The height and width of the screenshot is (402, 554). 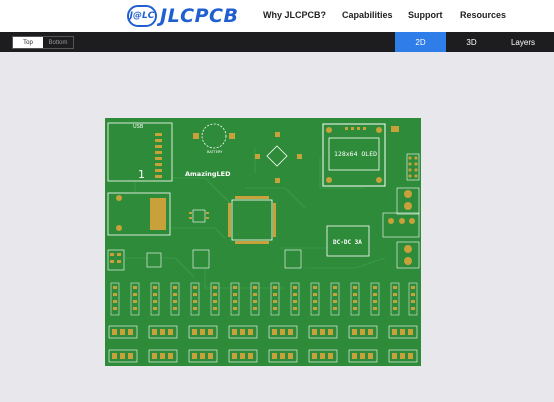 I want to click on usb-label: USB, so click(x=138, y=127).